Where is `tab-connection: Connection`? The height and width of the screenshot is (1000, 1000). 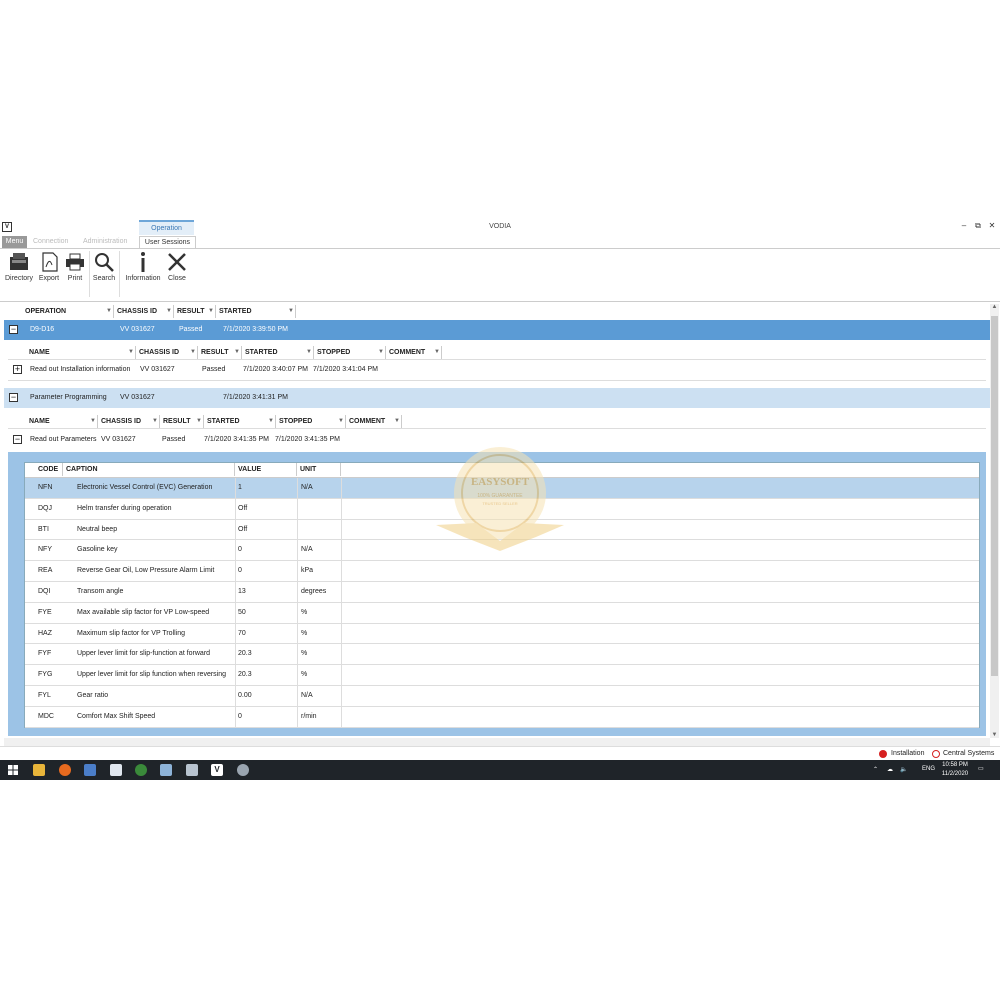
tab-connection: Connection is located at coordinates (50, 242).